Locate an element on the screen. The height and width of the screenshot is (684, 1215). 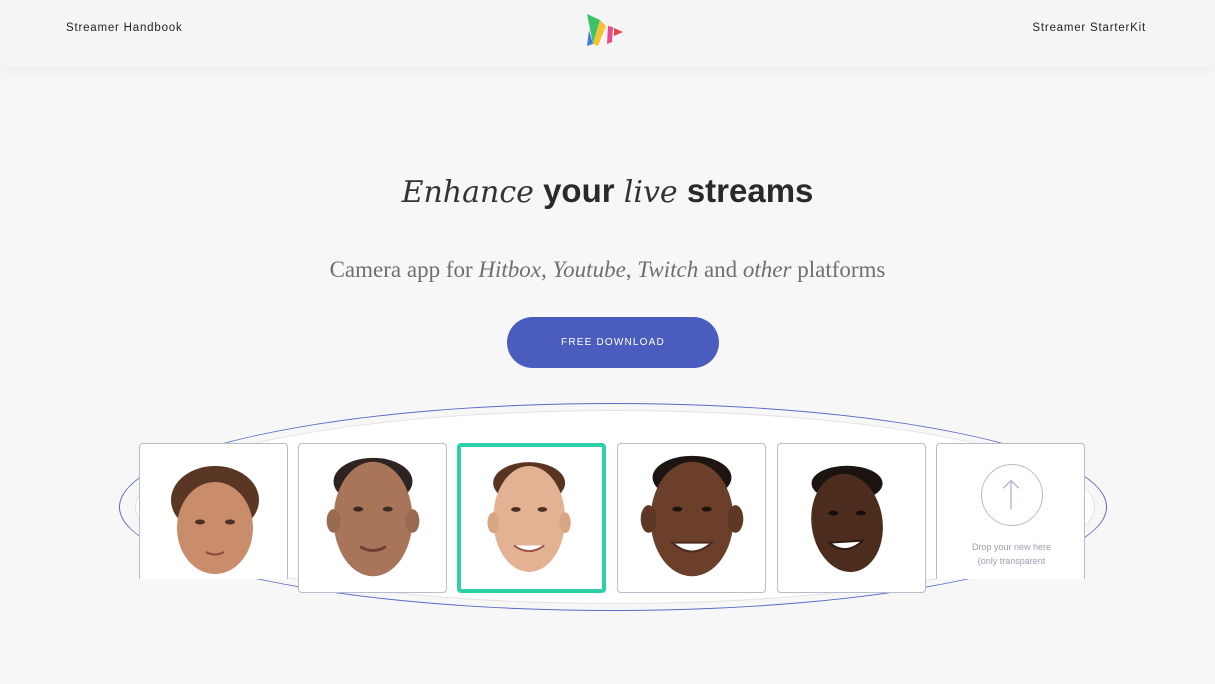
headline-word-your: your is located at coordinates (579, 190).